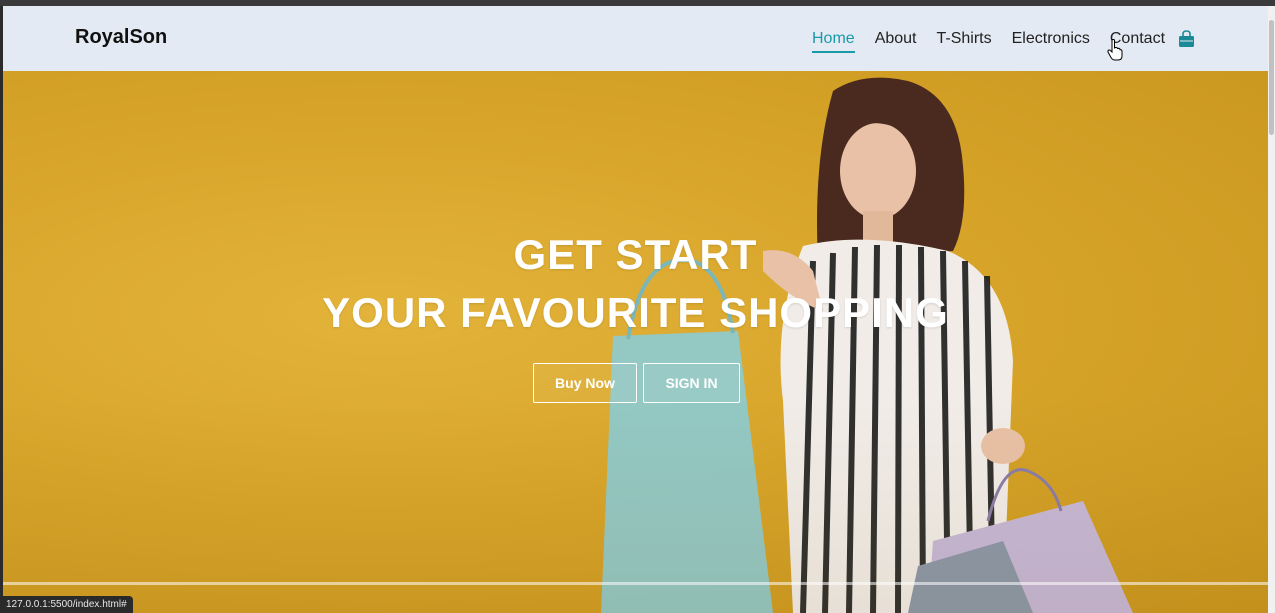  I want to click on brand-logo: RoyalSon, so click(121, 37).